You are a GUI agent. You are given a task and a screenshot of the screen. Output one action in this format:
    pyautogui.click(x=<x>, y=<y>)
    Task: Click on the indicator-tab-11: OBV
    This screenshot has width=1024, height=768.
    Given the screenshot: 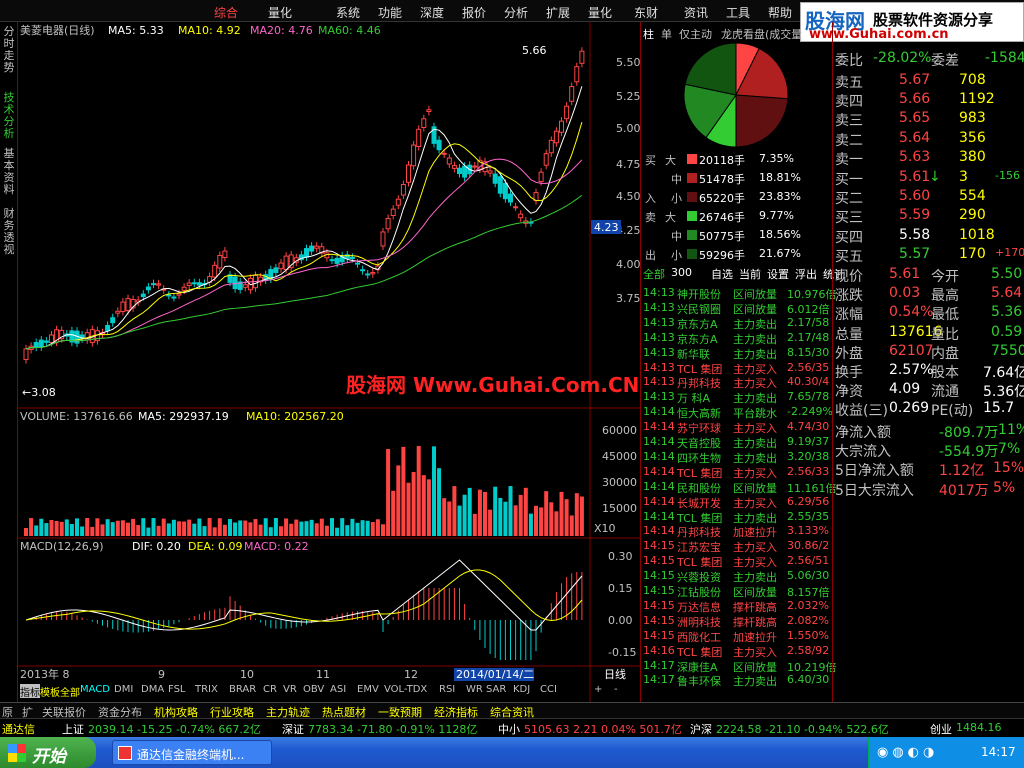 What is the action you would take?
    pyautogui.click(x=313, y=691)
    